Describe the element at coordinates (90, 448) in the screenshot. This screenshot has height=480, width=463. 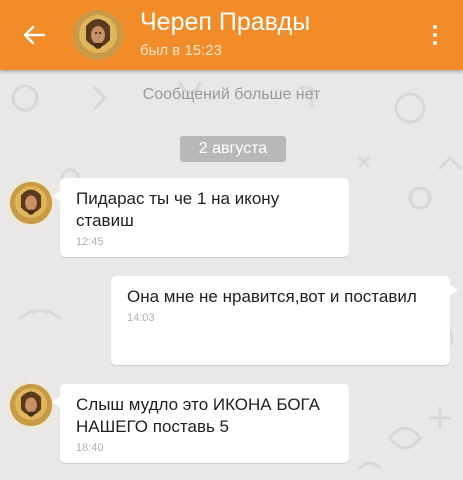
I see `message-time: 18:40` at that location.